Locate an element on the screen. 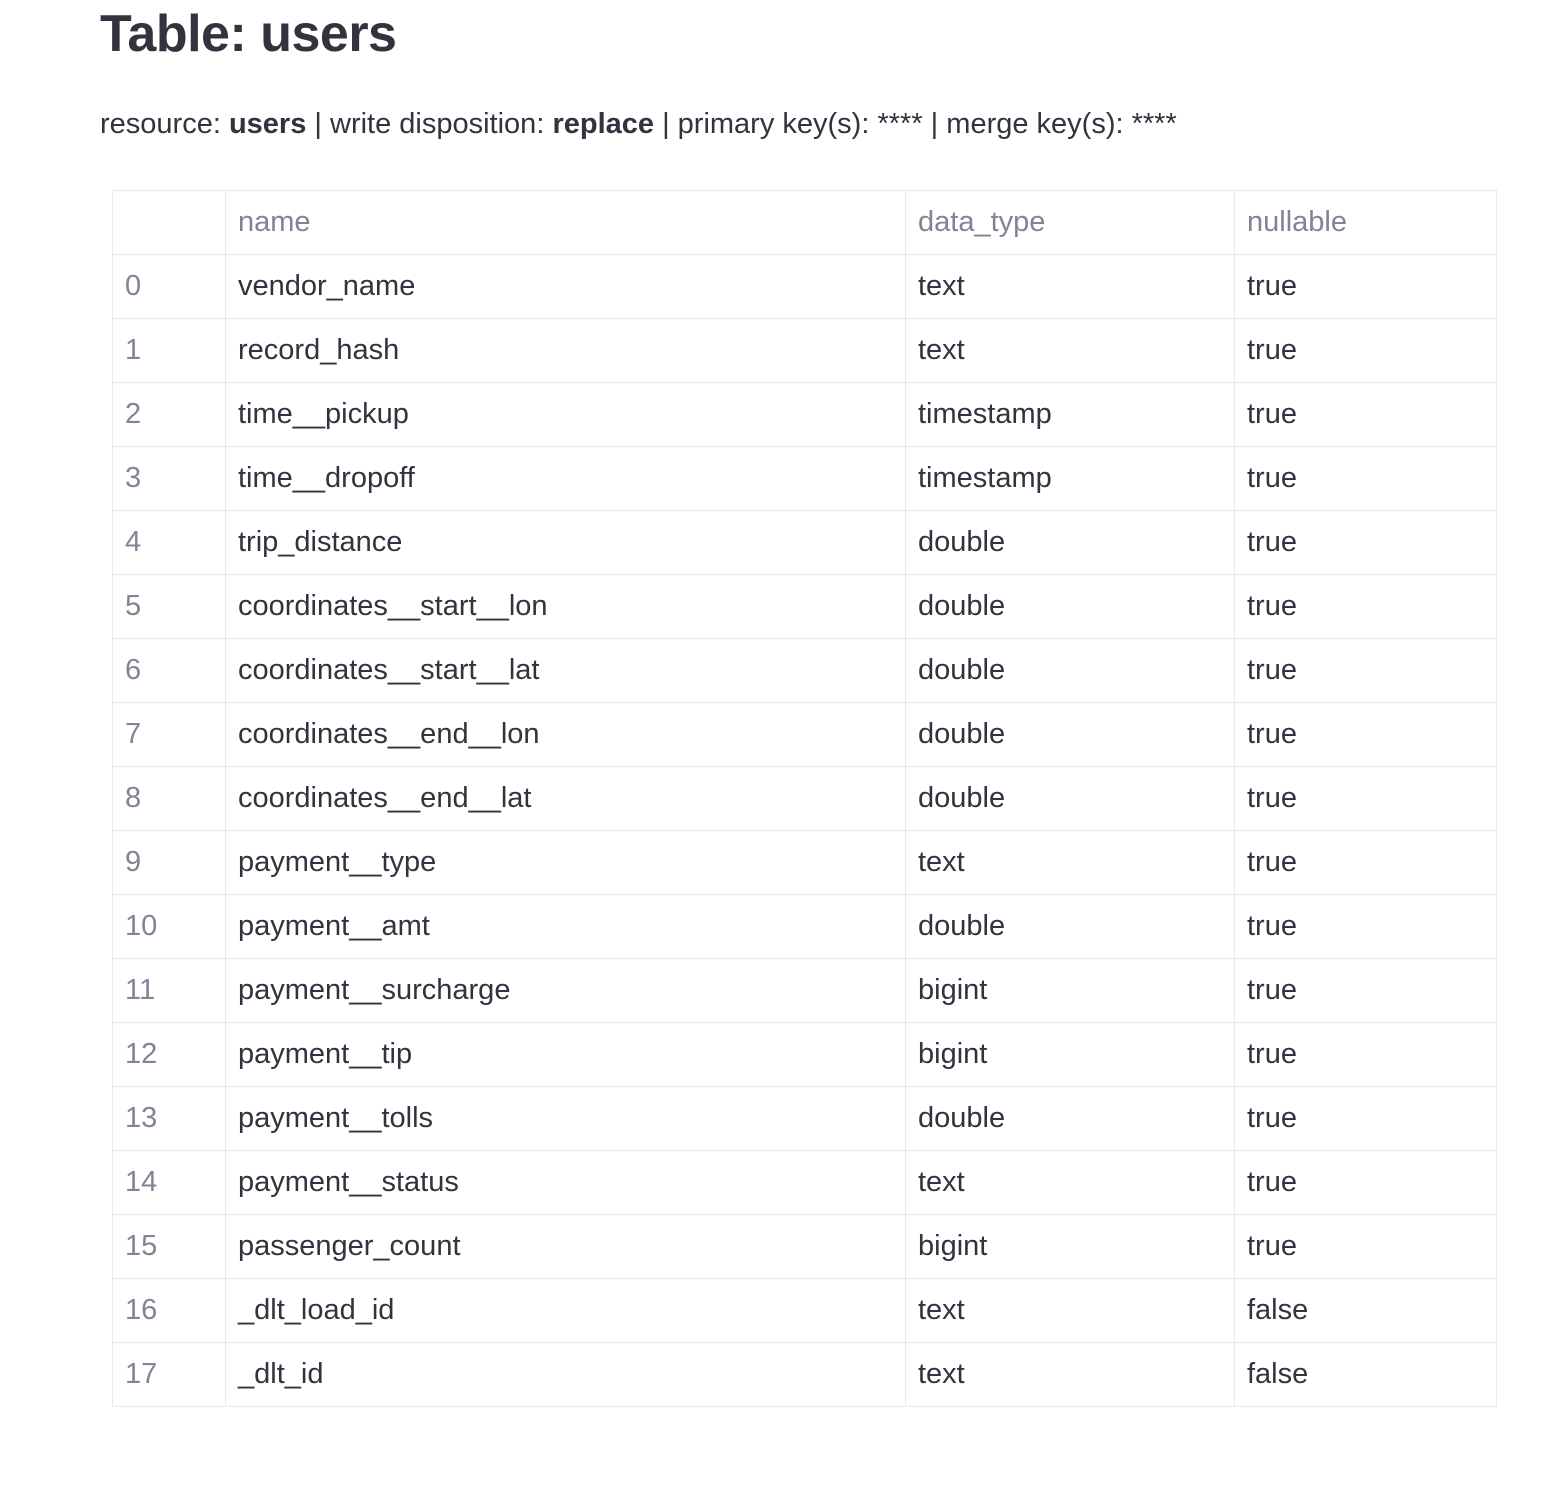 This screenshot has height=1504, width=1558. column-name-cell: passenger_count is located at coordinates (565, 1246).